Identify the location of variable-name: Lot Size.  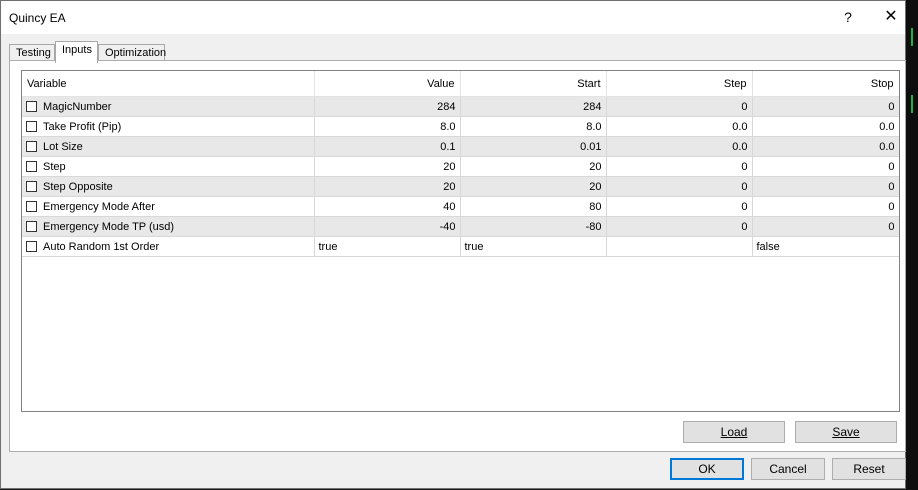
(63, 146).